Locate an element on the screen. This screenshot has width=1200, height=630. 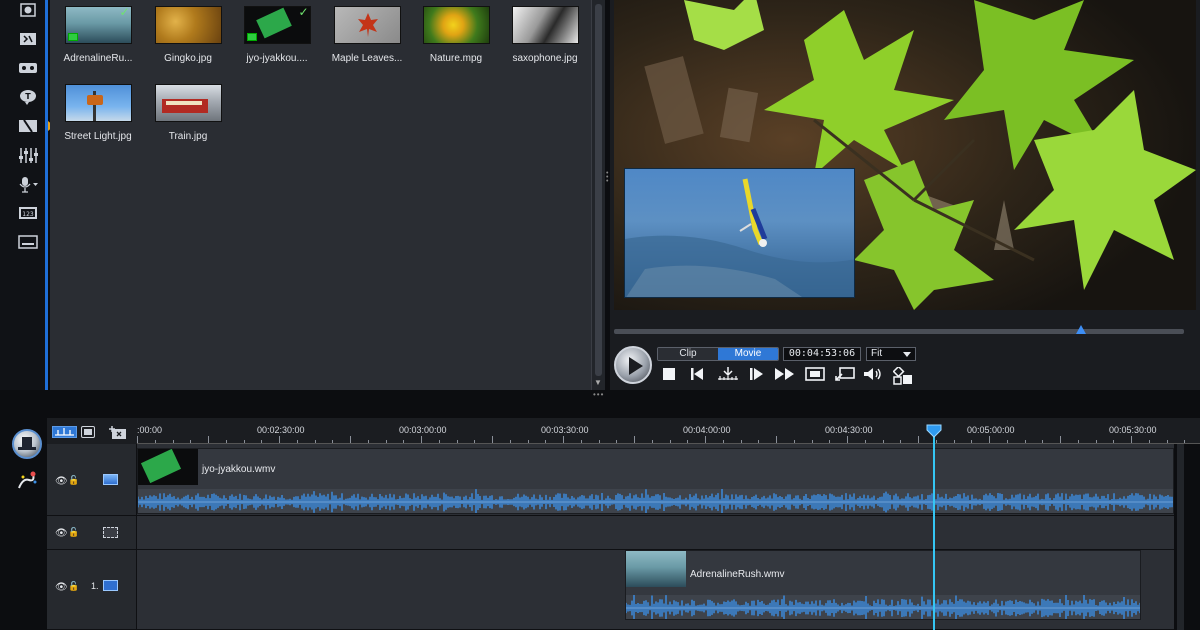
mode-movie-button: Movie is located at coordinates (748, 354).